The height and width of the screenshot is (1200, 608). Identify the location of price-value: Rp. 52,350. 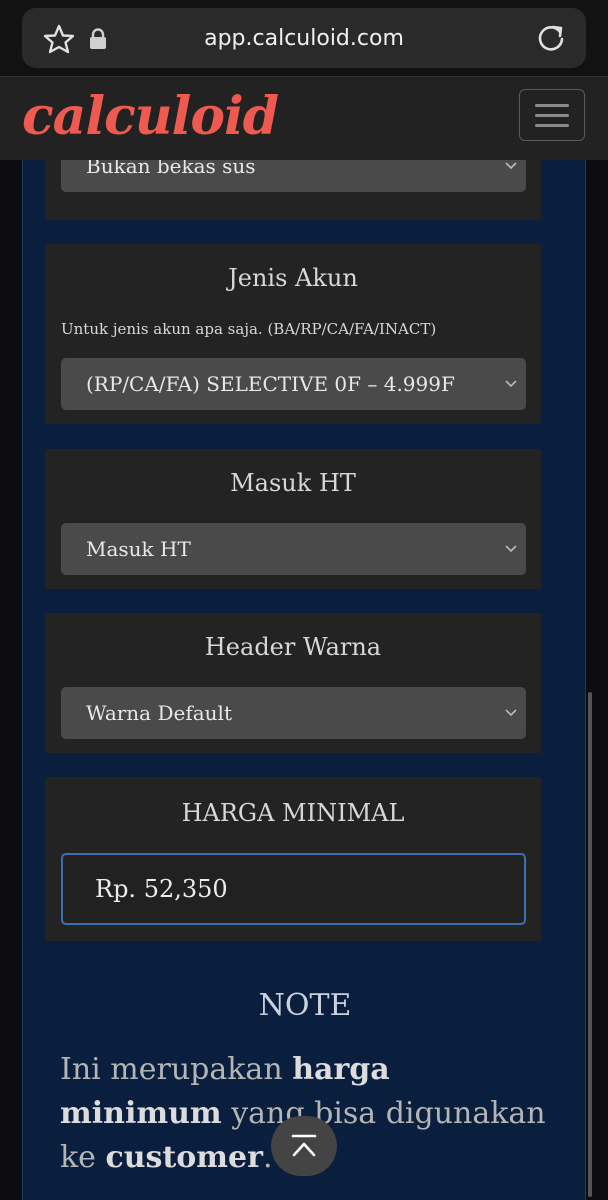
(161, 889).